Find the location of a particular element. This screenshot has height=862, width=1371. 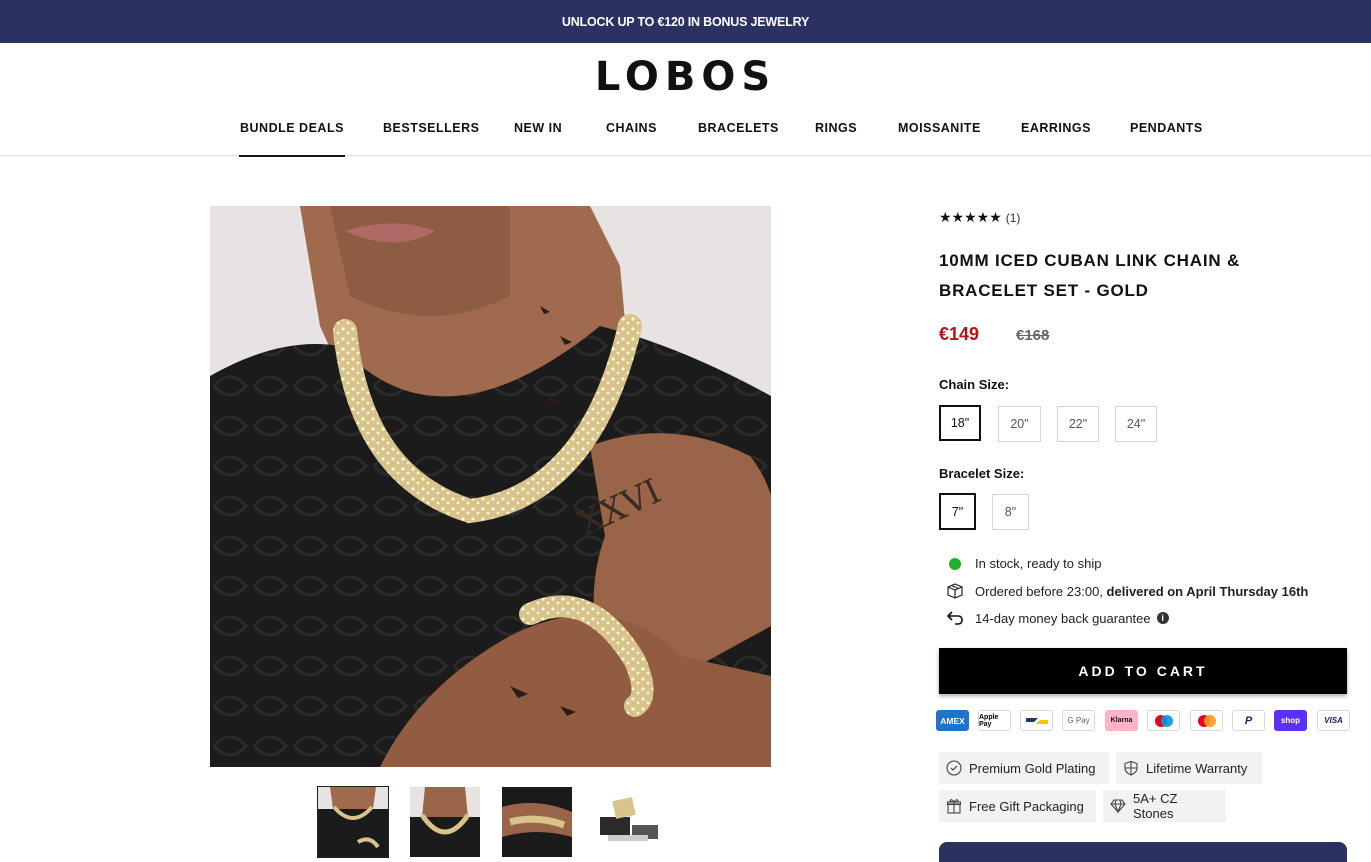

announcement-text: UNLOCK UP TO €120 IN BONUS JEWELRY is located at coordinates (685, 21).